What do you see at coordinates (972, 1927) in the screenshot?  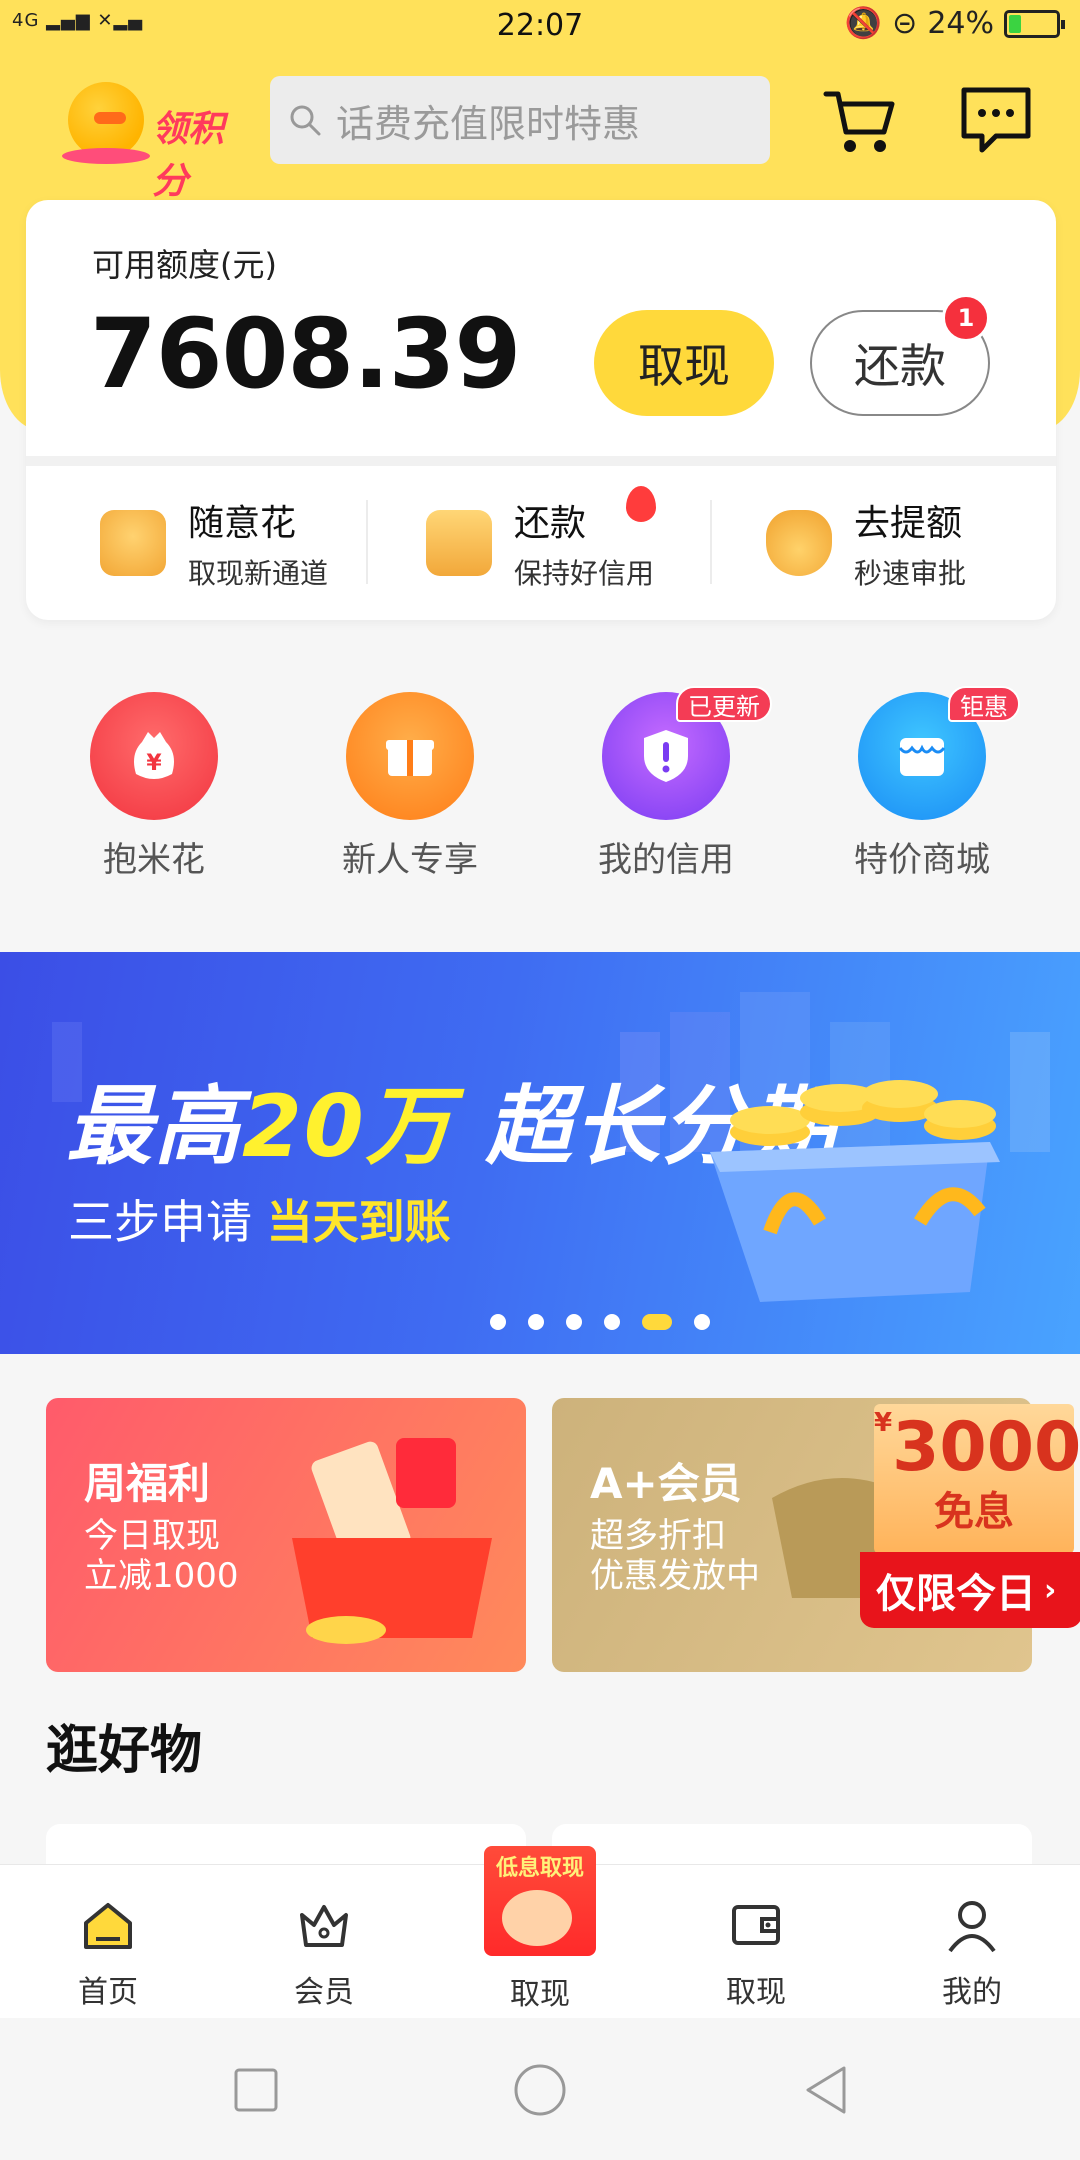 I see `user-icon` at bounding box center [972, 1927].